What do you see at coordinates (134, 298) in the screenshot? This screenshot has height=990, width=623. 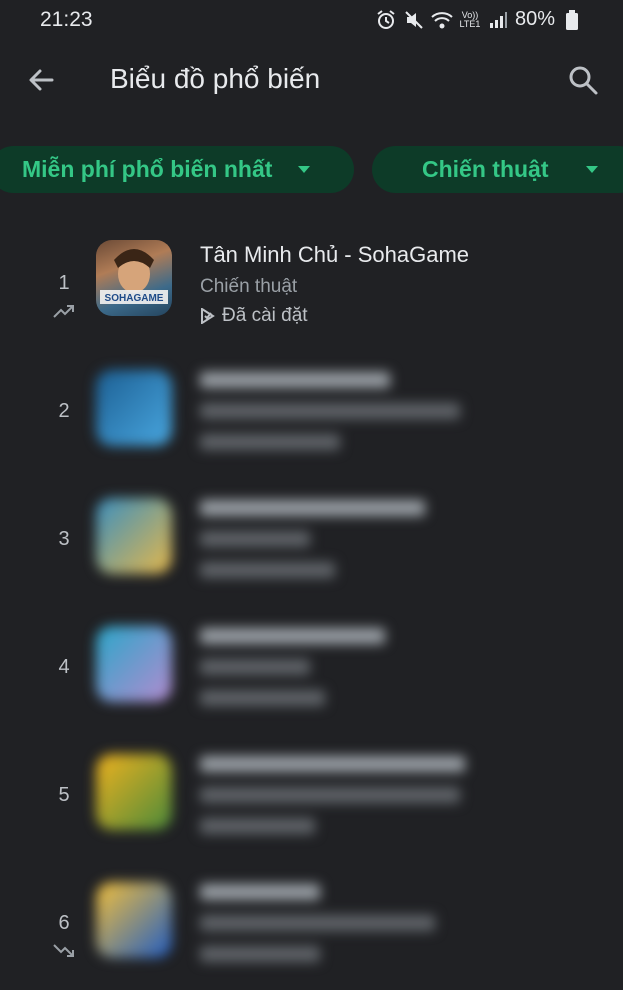 I see `svg-text: SOHAGAME` at bounding box center [134, 298].